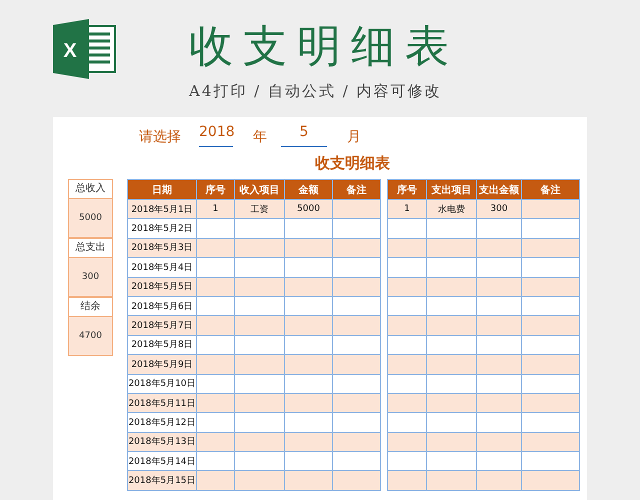  What do you see at coordinates (499, 190) in the screenshot?
I see `column-header: 支出金额` at bounding box center [499, 190].